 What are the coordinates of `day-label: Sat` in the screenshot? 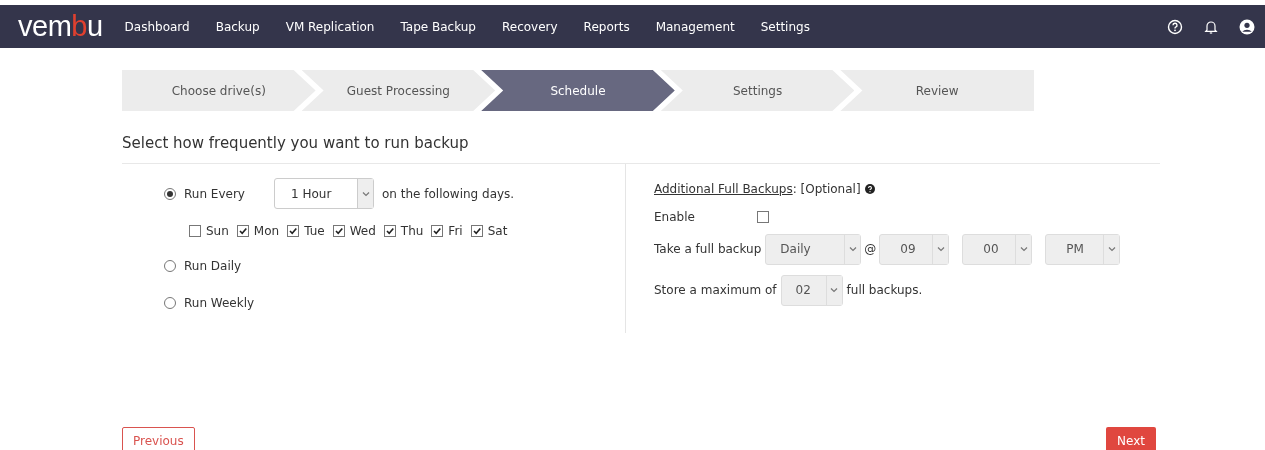 It's located at (497, 231).